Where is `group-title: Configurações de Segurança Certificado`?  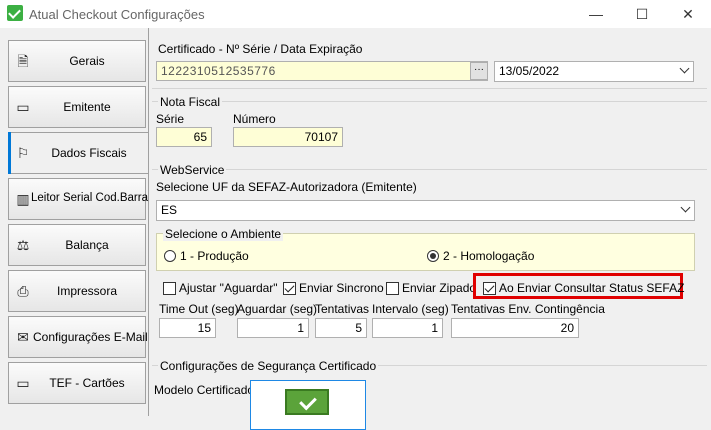 group-title: Configurações de Segurança Certificado is located at coordinates (268, 366).